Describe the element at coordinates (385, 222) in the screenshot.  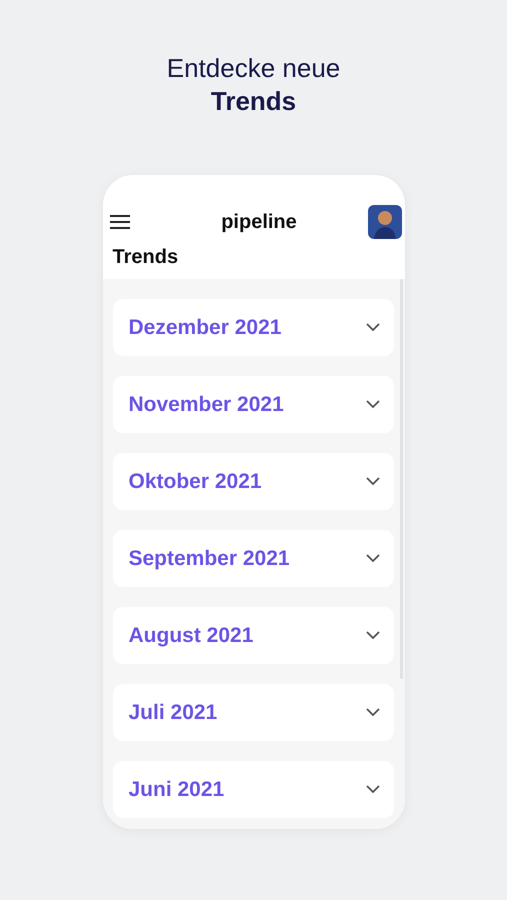
I see `avatar-icon` at that location.